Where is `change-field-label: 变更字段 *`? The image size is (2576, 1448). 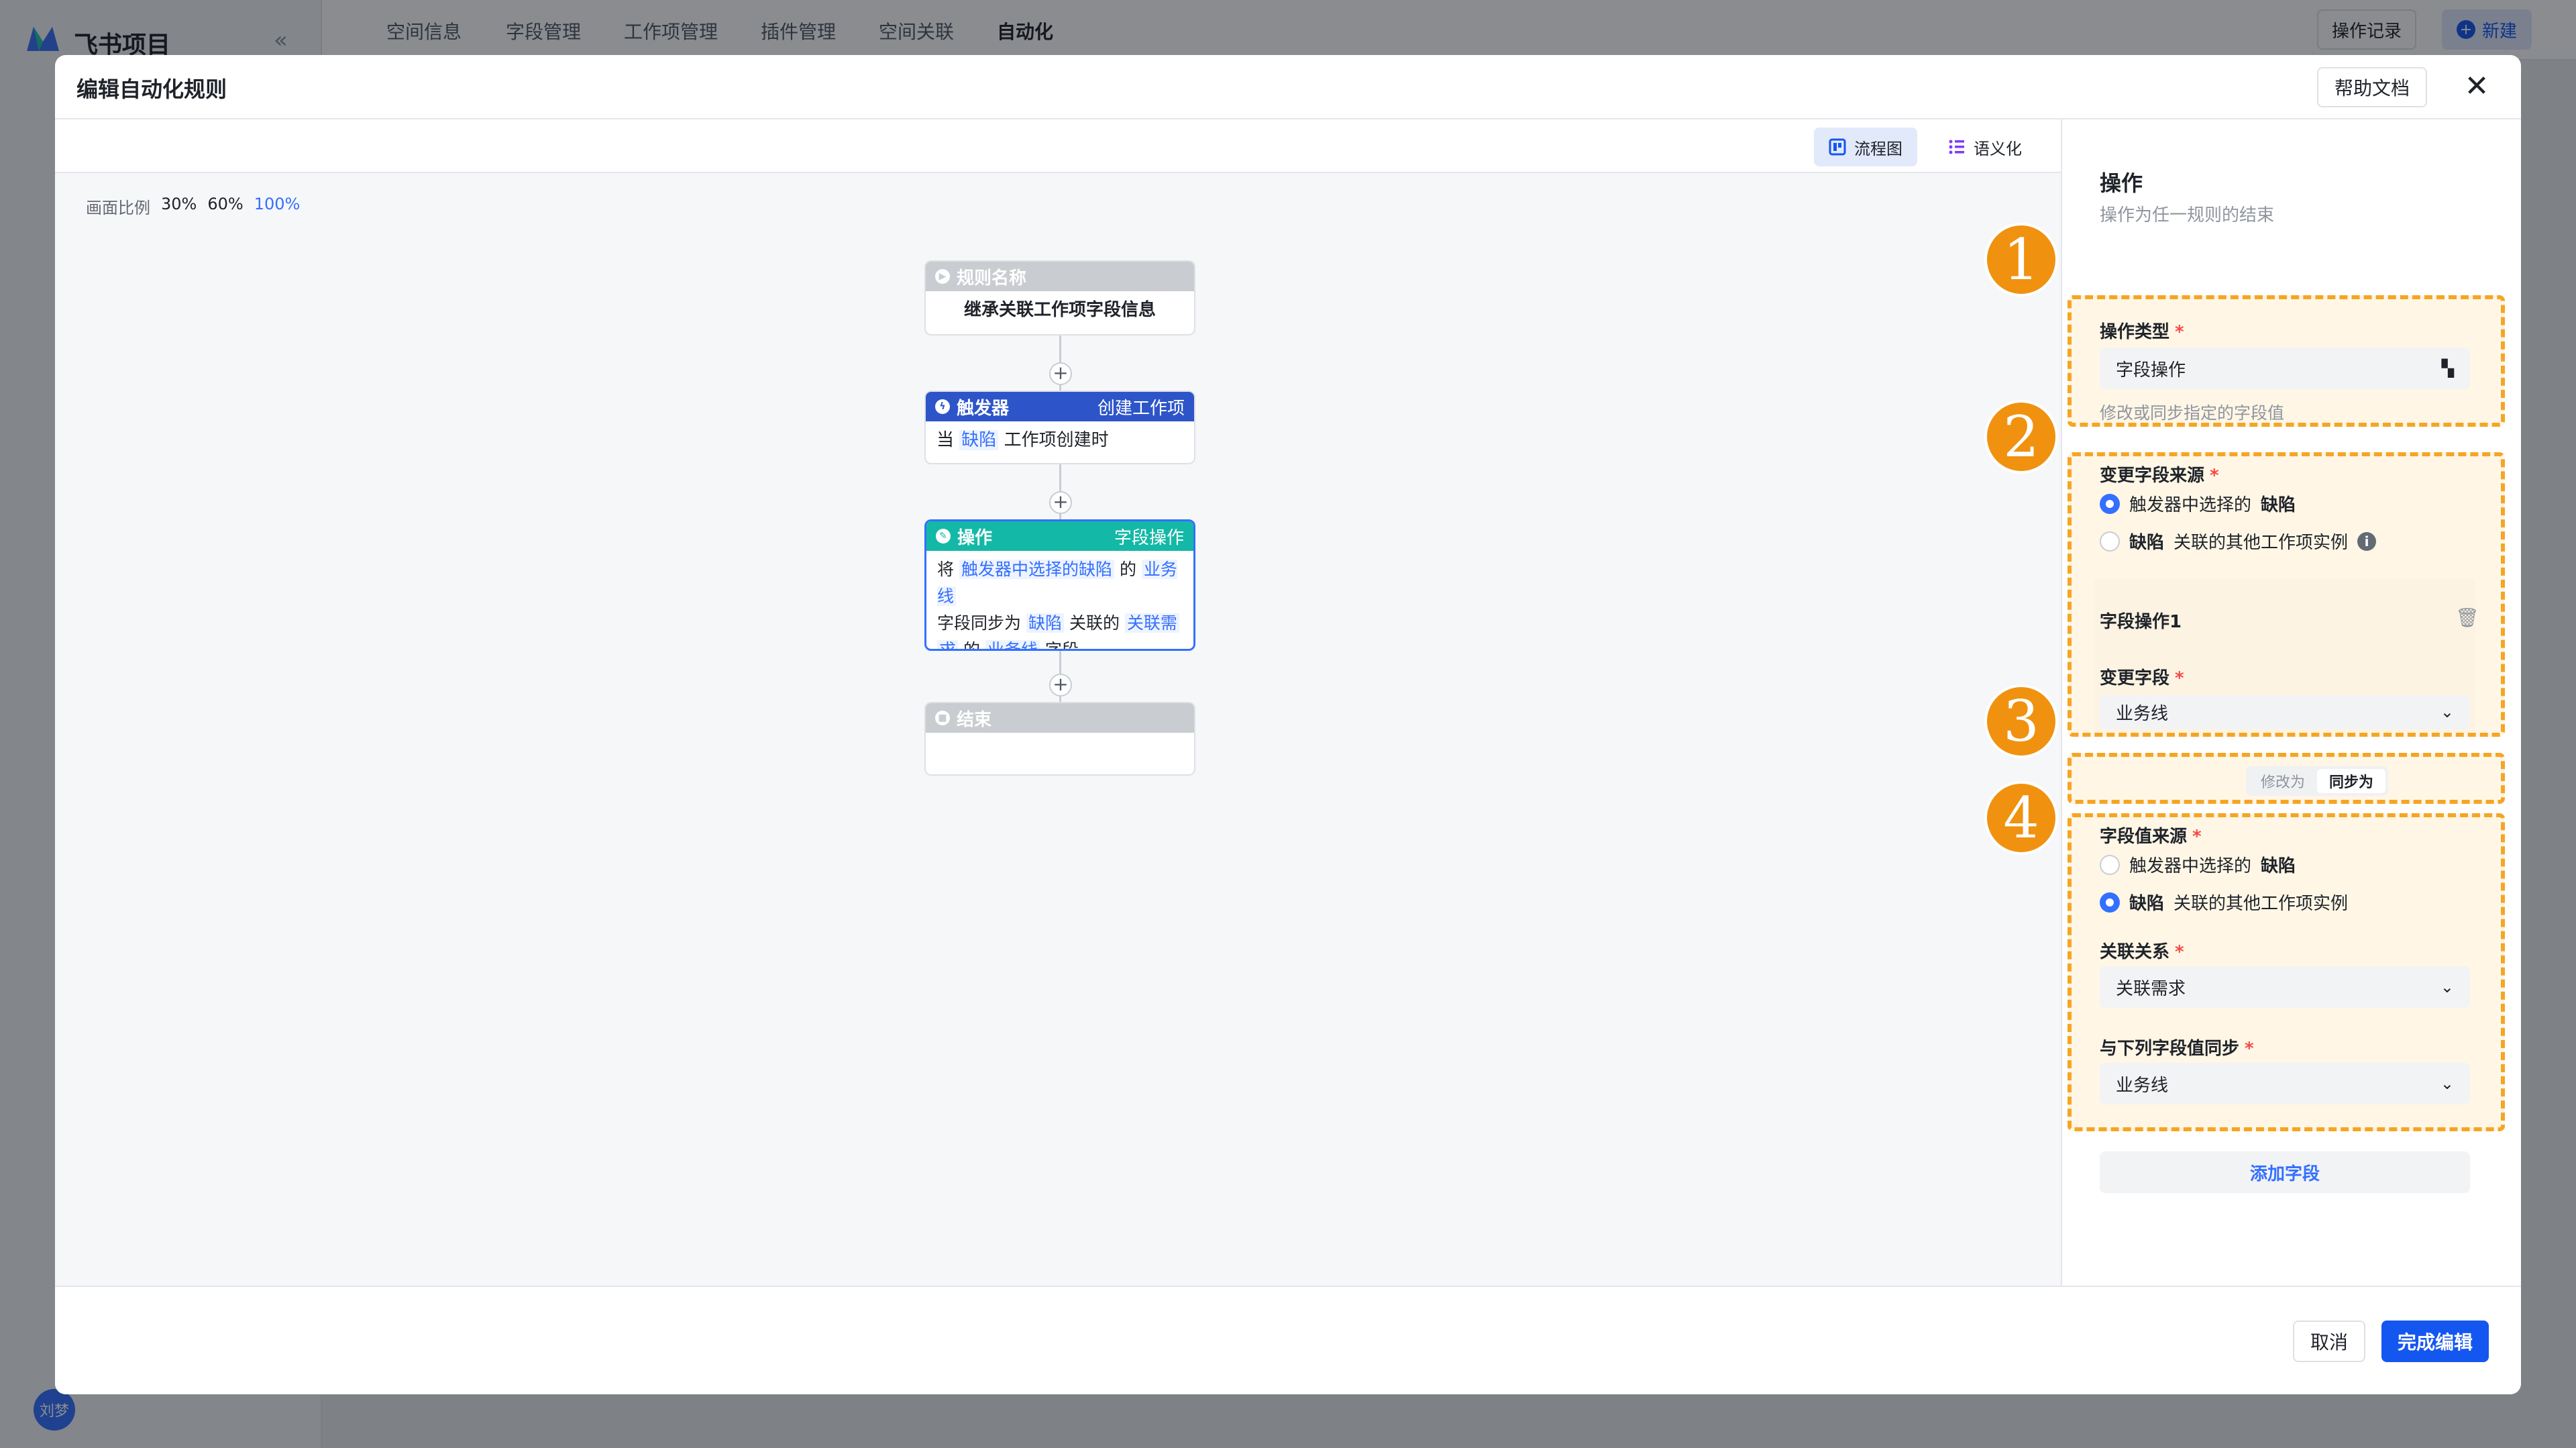
change-field-label: 变更字段 * is located at coordinates (2142, 678).